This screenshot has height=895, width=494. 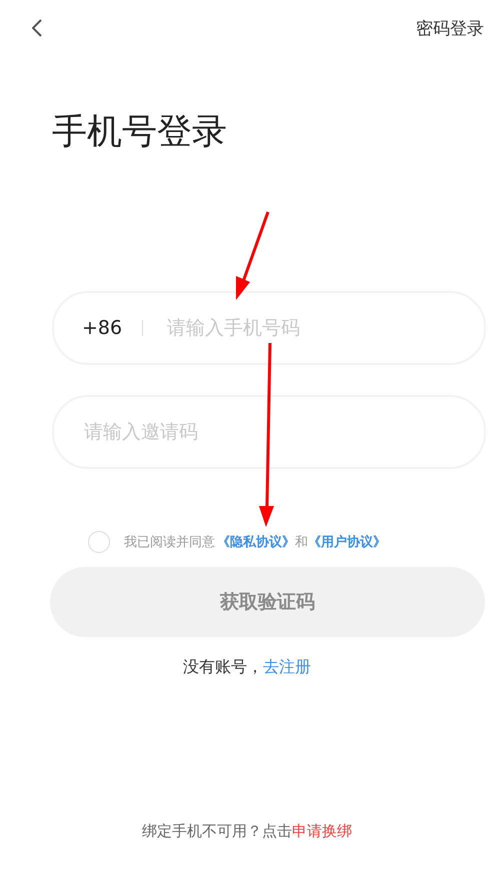 What do you see at coordinates (99, 542) in the screenshot?
I see `agreement-checkbox` at bounding box center [99, 542].